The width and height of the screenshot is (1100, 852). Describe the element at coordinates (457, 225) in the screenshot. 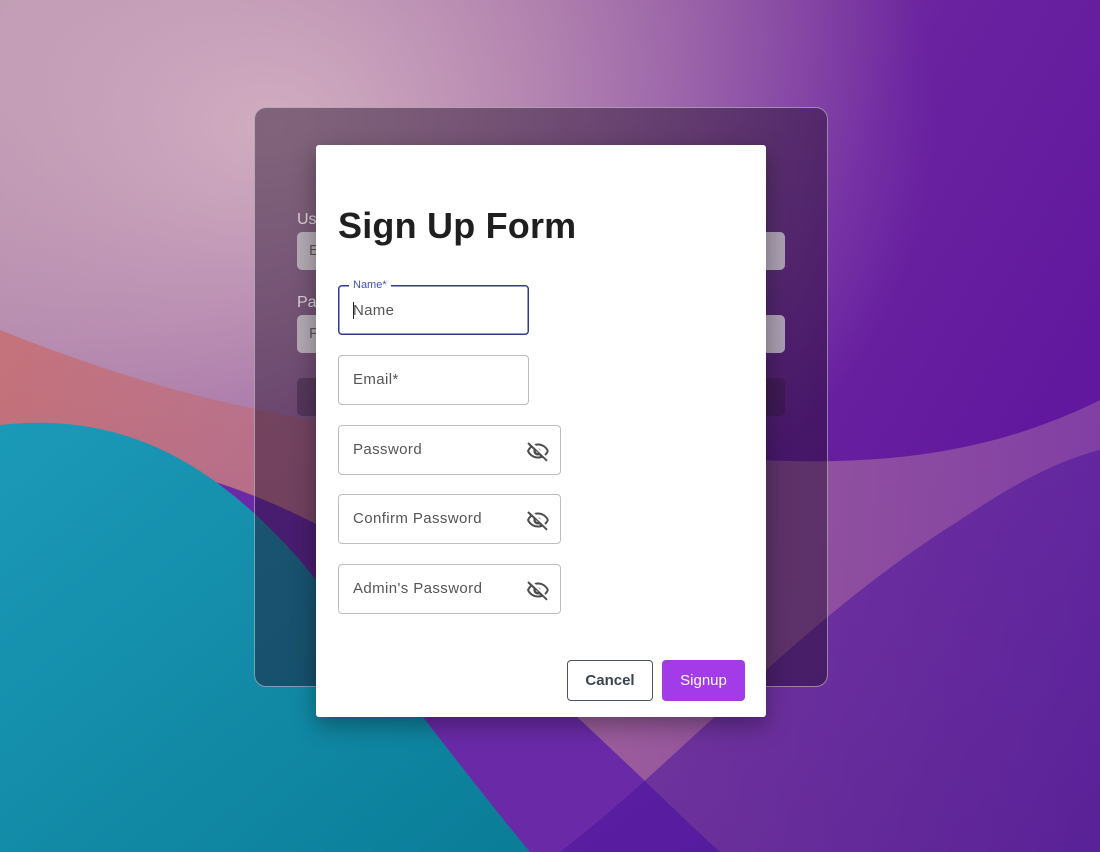

I see `dialog-title: Sign Up Form` at that location.